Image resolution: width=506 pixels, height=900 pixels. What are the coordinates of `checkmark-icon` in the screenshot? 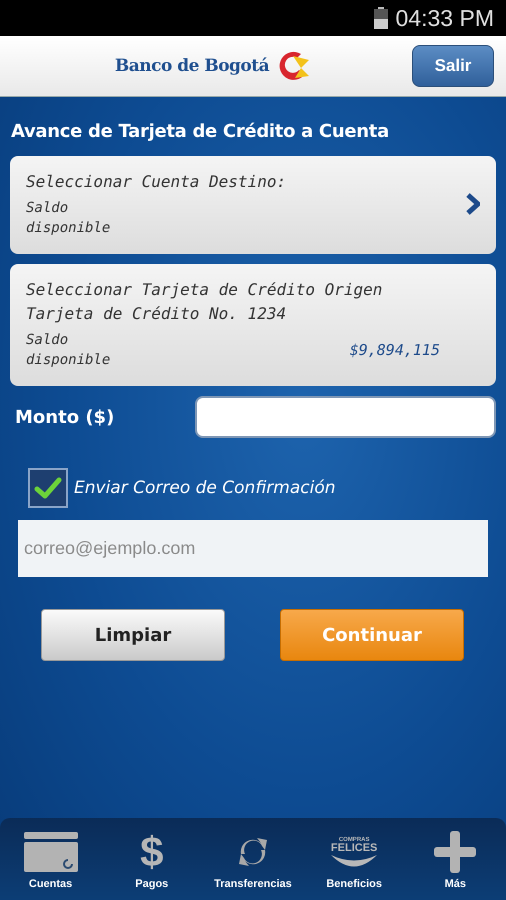 It's located at (48, 488).